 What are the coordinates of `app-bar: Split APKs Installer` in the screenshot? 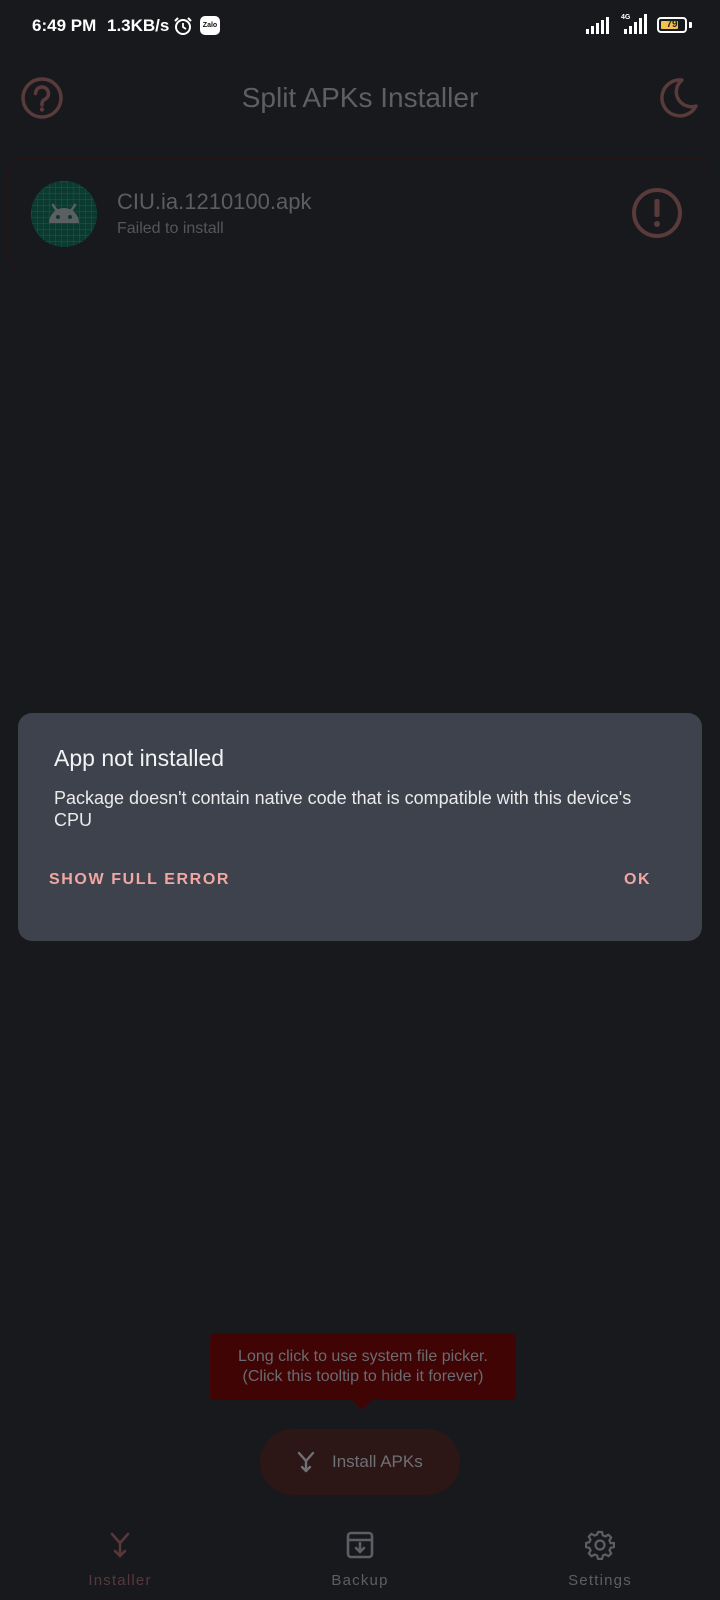 It's located at (360, 98).